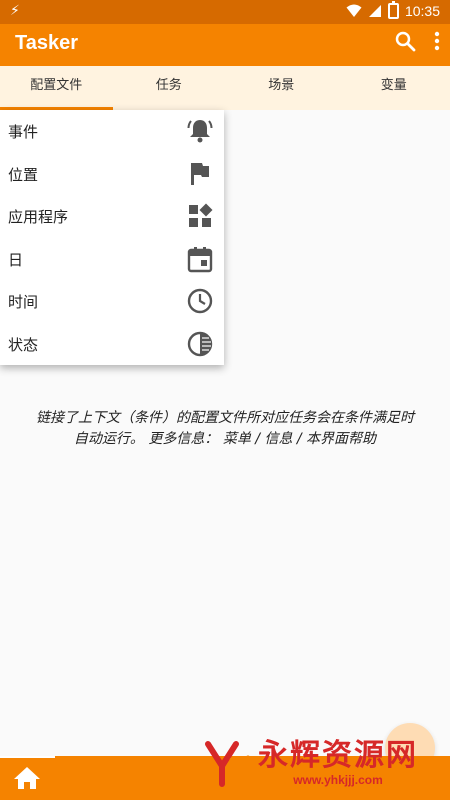 The image size is (450, 800). What do you see at coordinates (112, 344) in the screenshot?
I see `menu-item-state: 状态` at bounding box center [112, 344].